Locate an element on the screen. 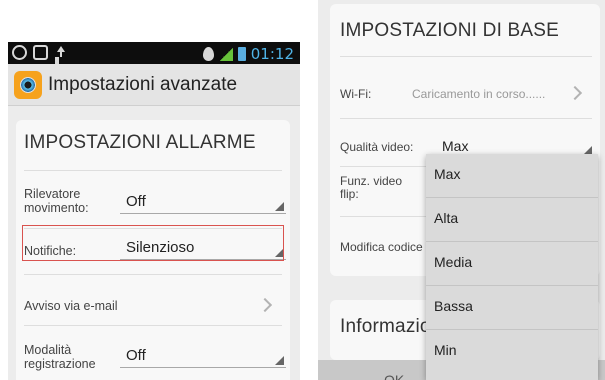 The image size is (605, 380). battery-icon is located at coordinates (241, 54).